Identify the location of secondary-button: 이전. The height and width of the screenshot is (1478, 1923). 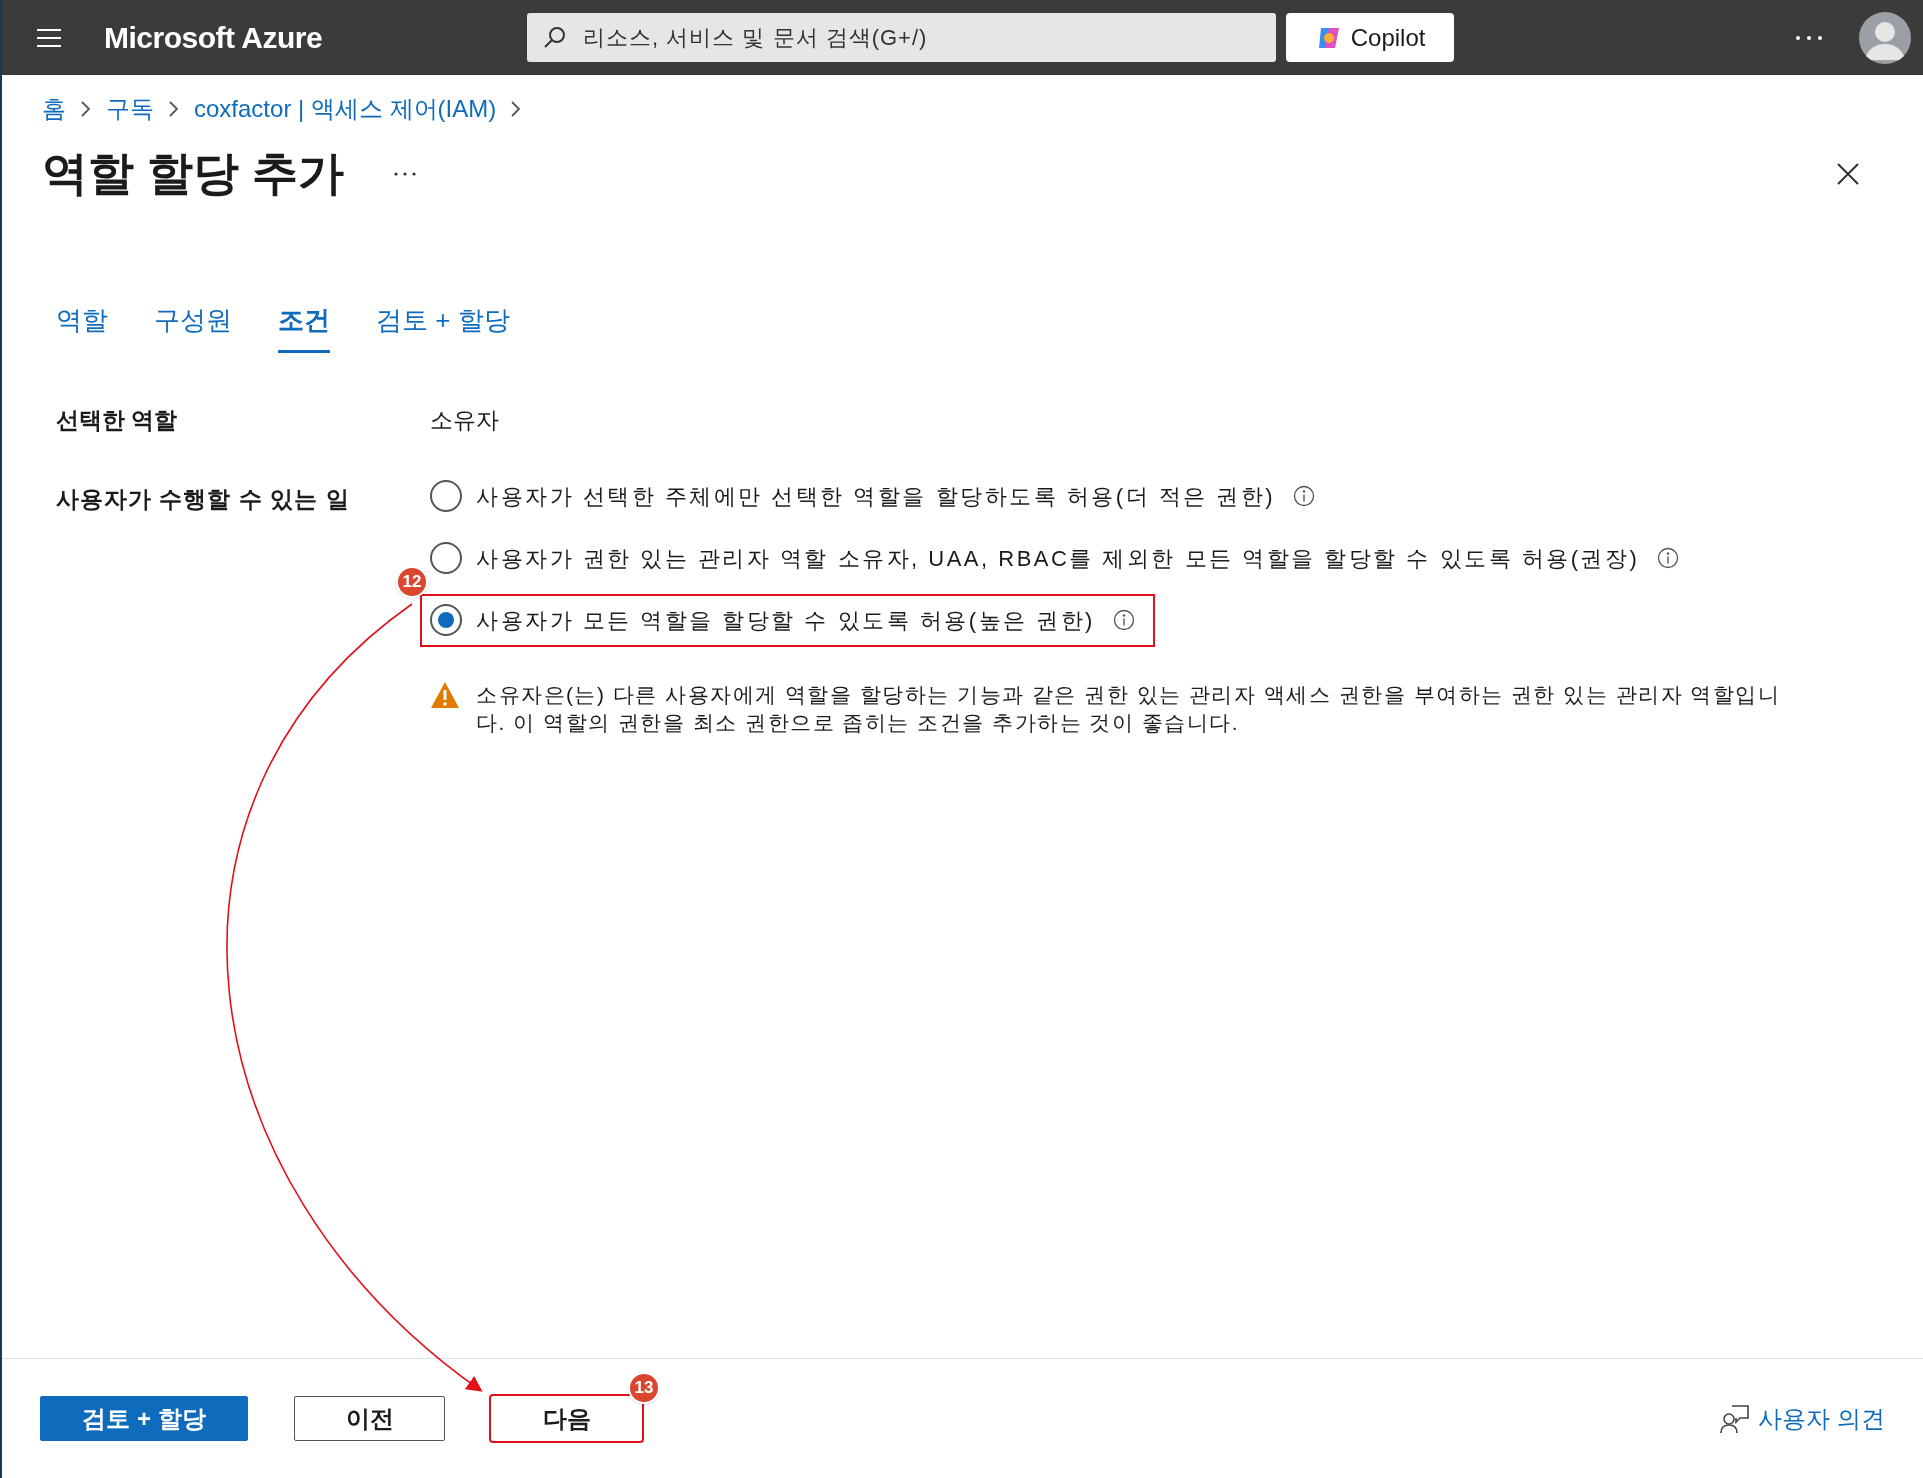
(369, 1418).